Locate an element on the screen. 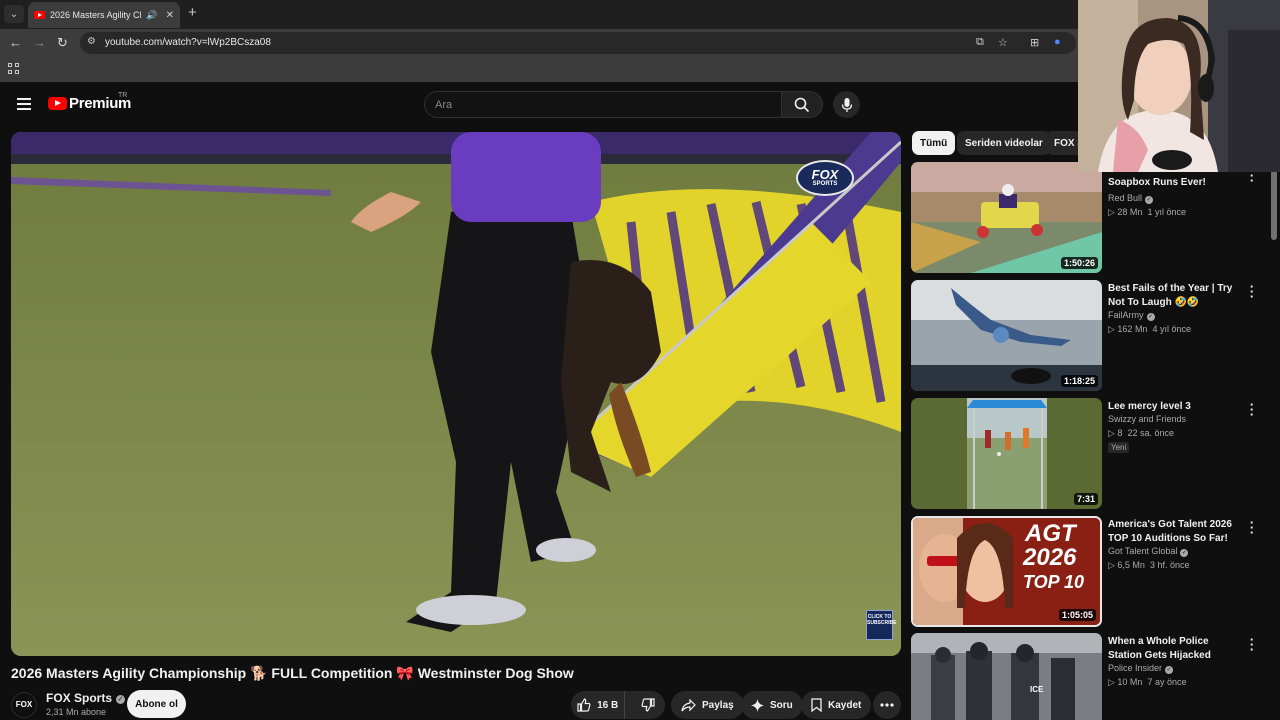 This screenshot has width=1280, height=720. view-count: 162 Mn is located at coordinates (1132, 329).